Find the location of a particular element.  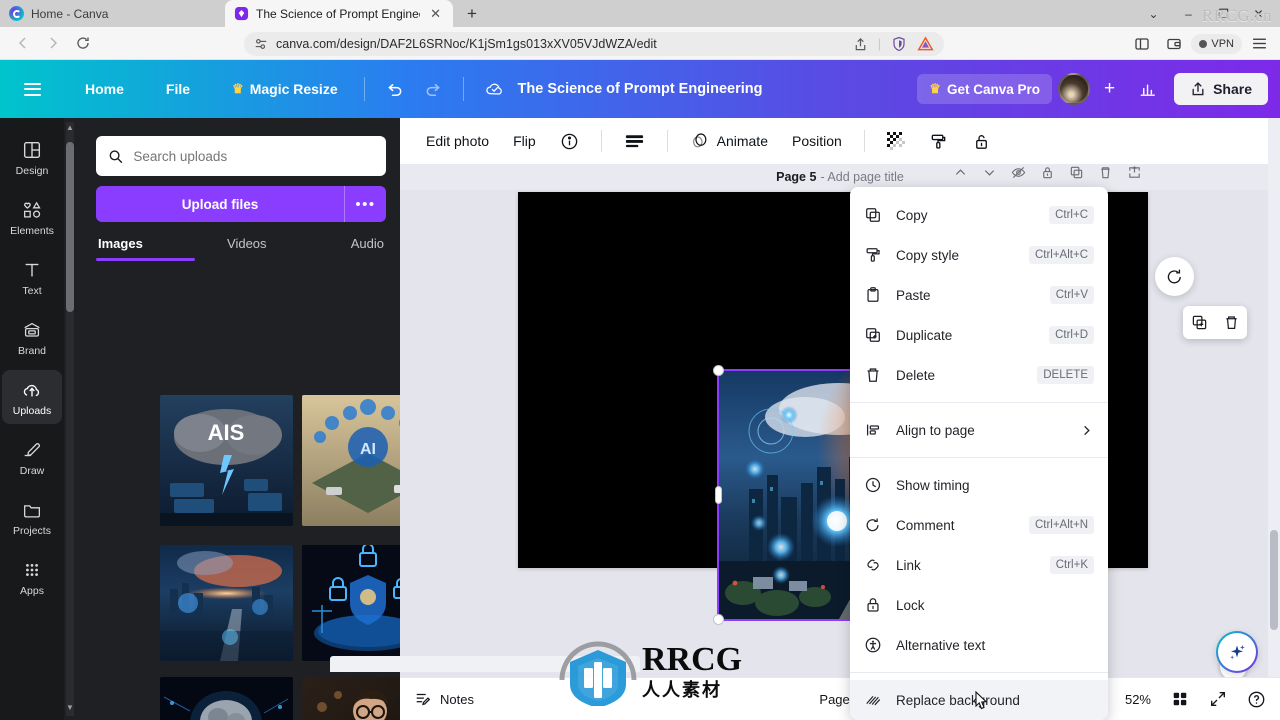

expand-page-icon is located at coordinates (1134, 172).